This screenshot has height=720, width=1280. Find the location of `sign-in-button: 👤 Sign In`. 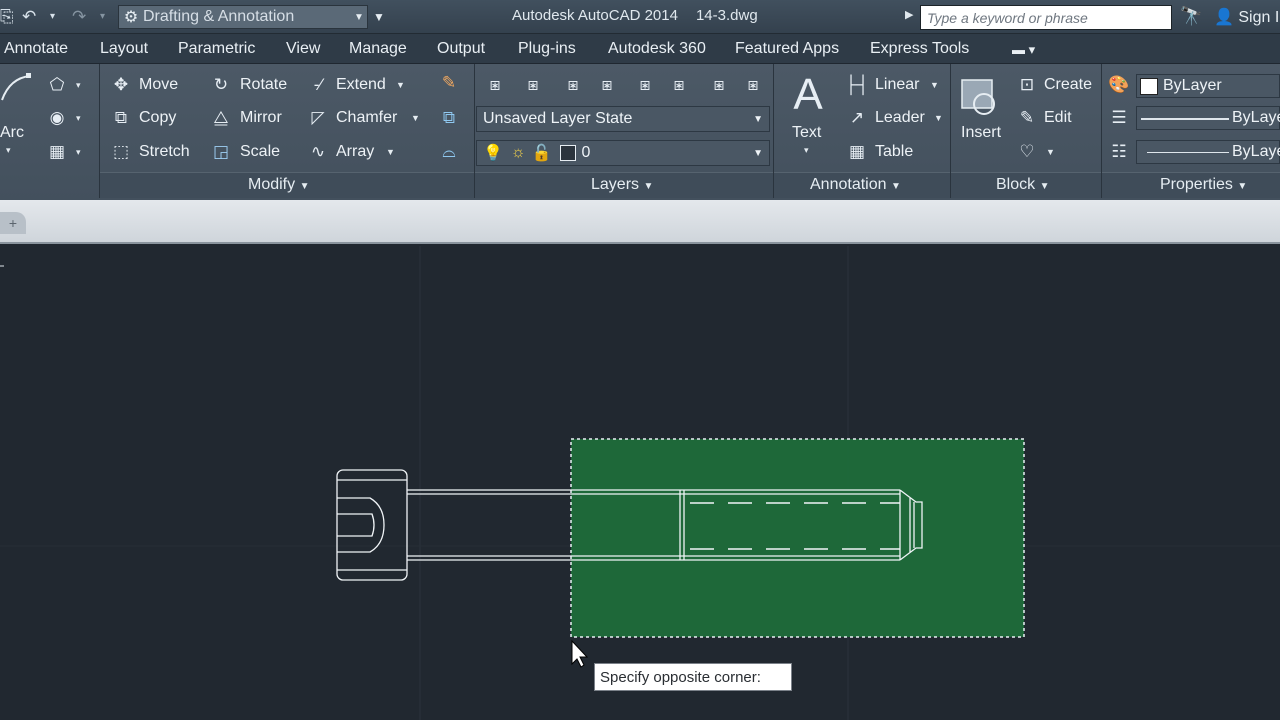

sign-in-button: 👤 Sign In is located at coordinates (1247, 17).